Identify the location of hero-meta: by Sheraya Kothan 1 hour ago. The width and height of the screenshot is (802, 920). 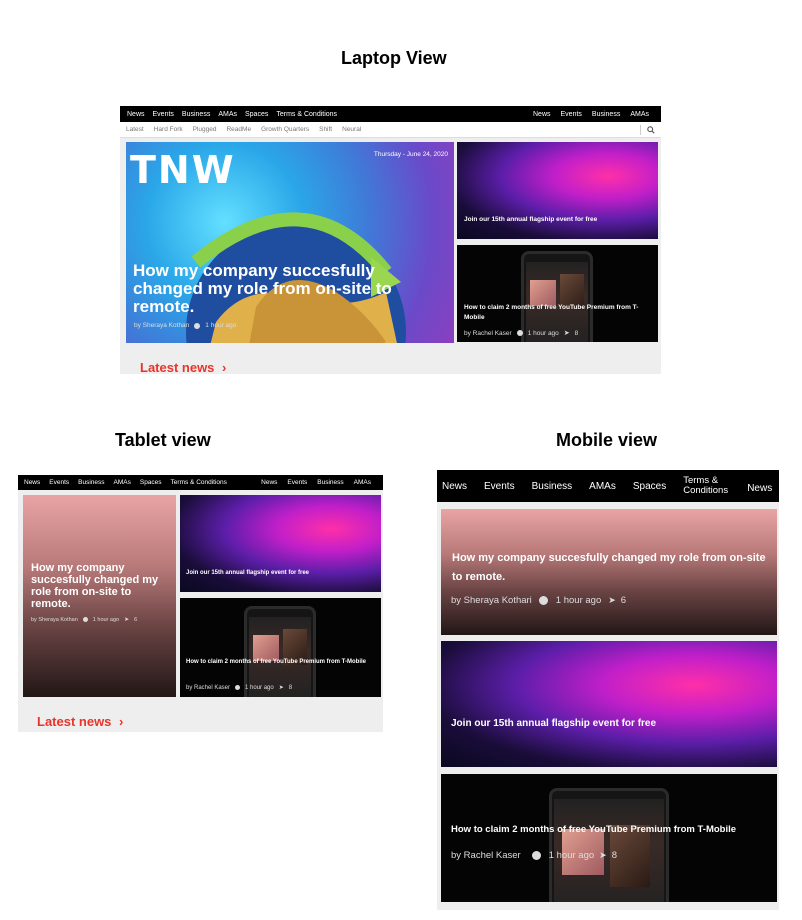
(185, 325).